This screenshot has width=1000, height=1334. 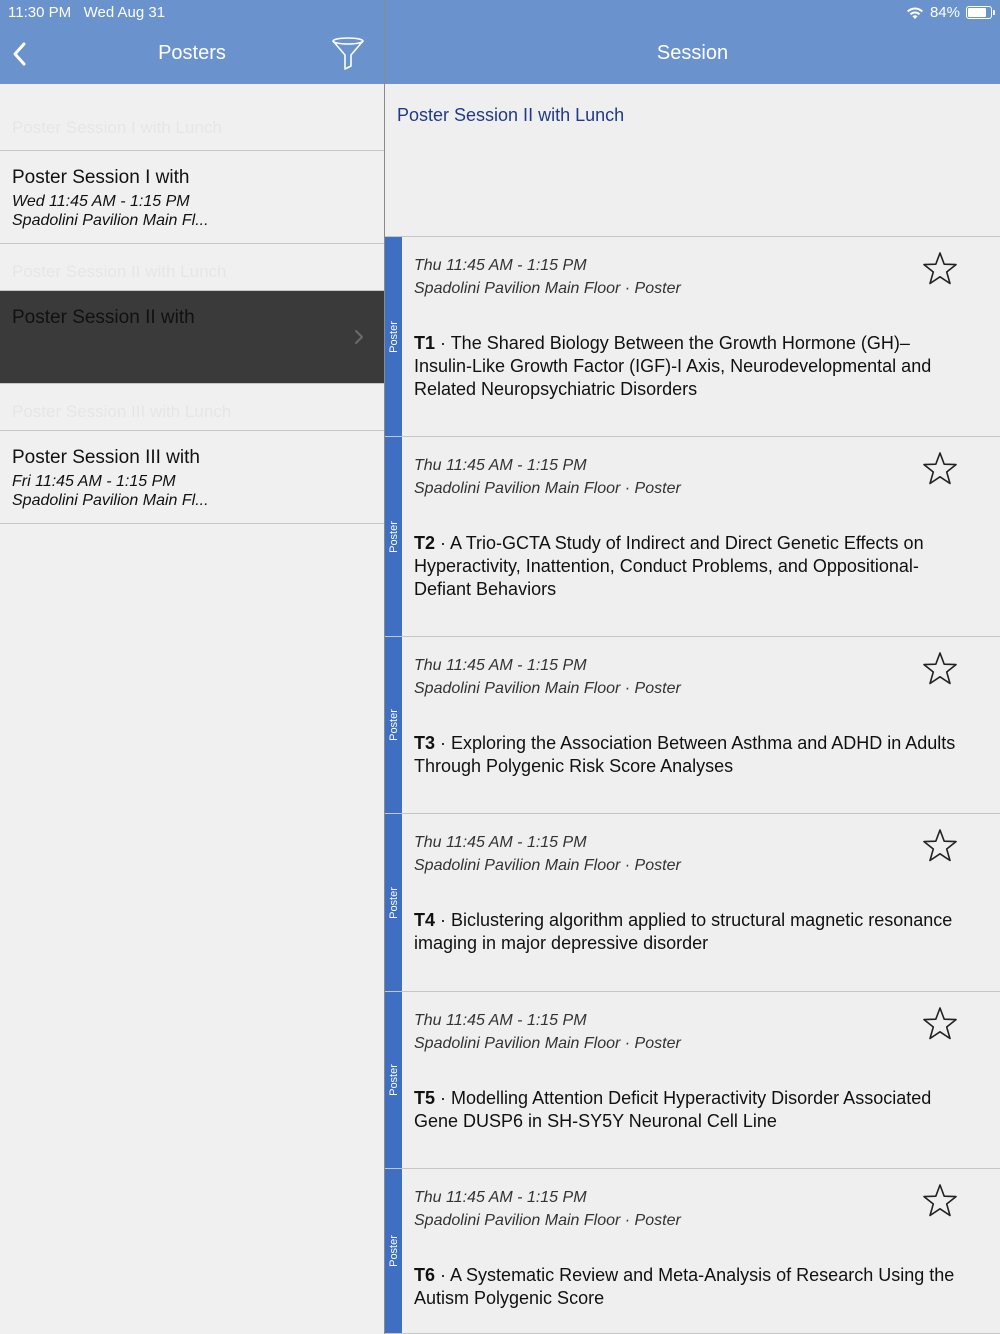 What do you see at coordinates (944, 12) in the screenshot?
I see `battery-percent: 84%` at bounding box center [944, 12].